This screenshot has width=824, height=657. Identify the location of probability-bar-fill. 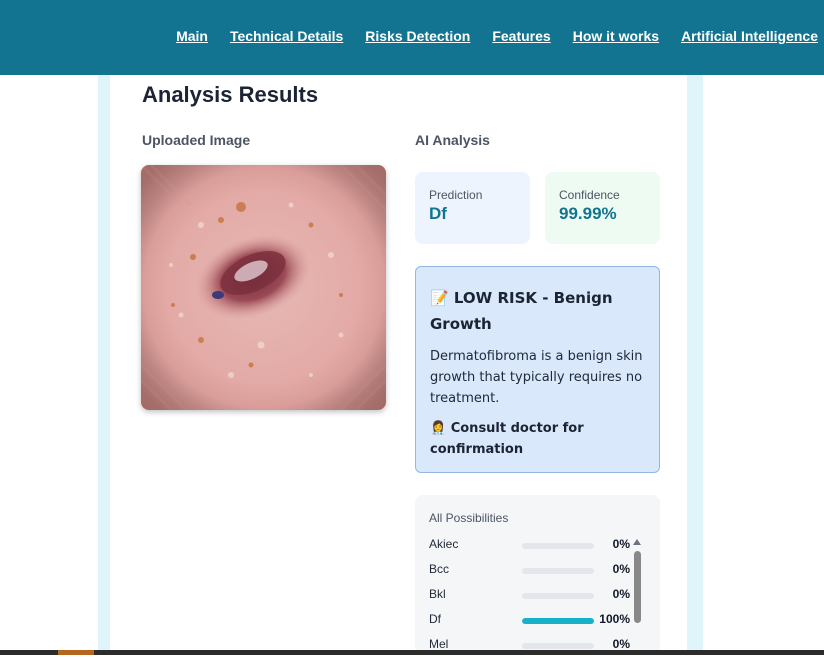
(558, 621).